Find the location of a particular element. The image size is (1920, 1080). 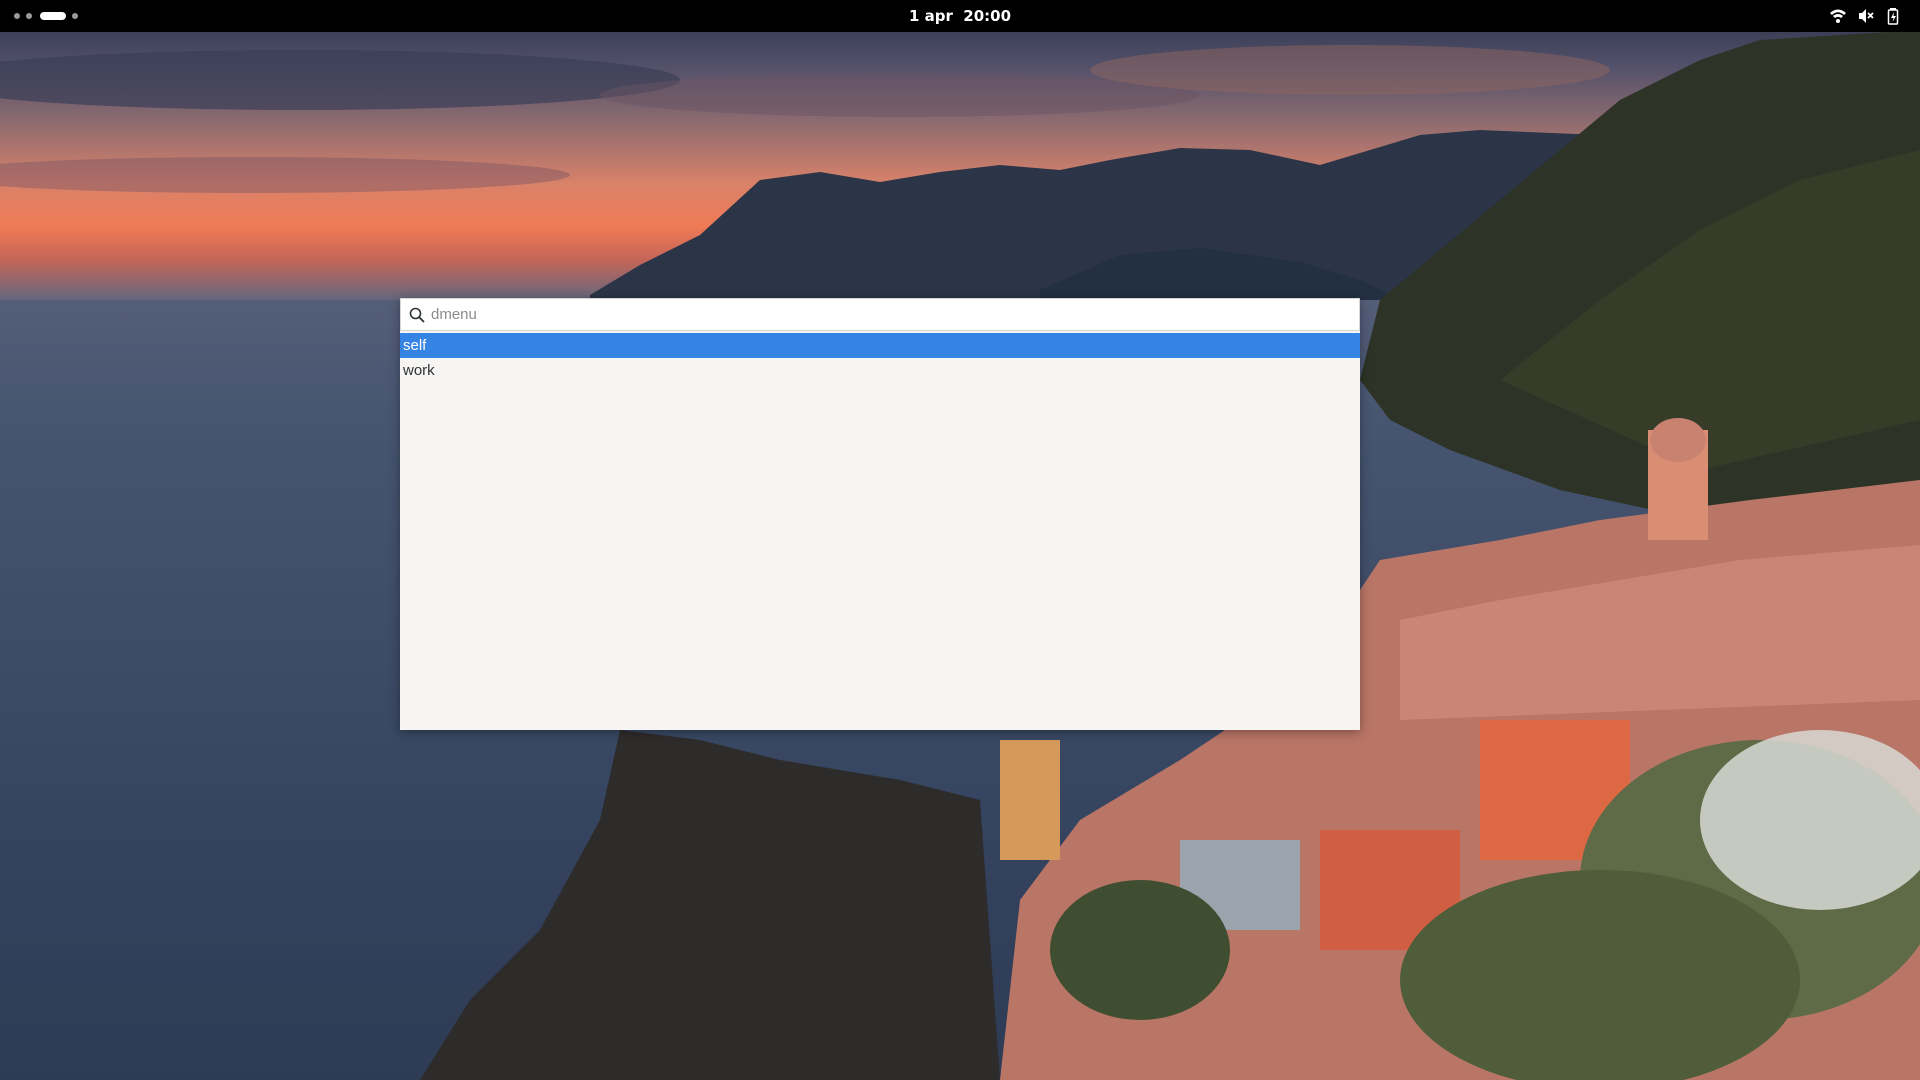

result-item: work is located at coordinates (880, 370).